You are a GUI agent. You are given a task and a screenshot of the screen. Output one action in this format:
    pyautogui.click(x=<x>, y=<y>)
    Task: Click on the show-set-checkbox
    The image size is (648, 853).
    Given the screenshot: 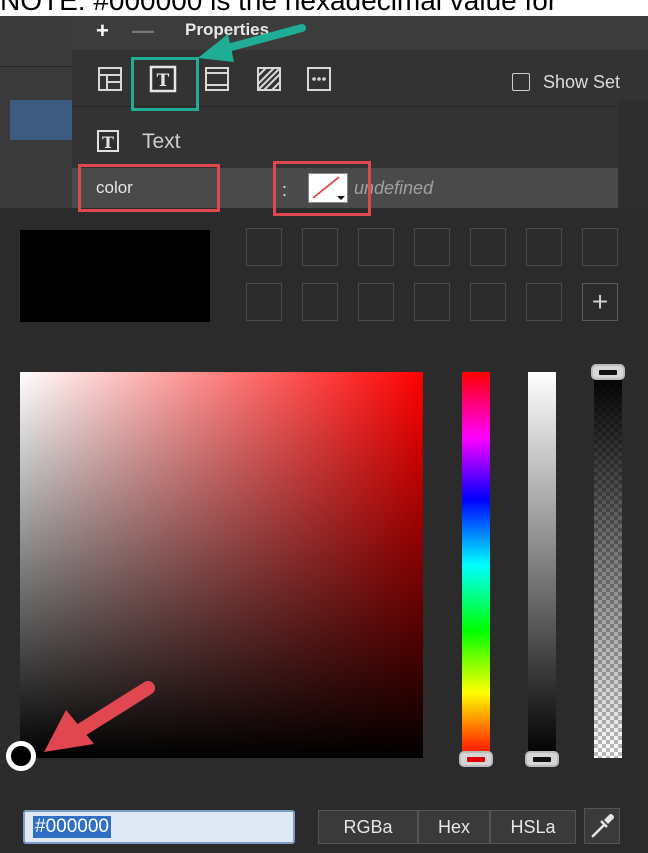 What is the action you would take?
    pyautogui.click(x=521, y=82)
    